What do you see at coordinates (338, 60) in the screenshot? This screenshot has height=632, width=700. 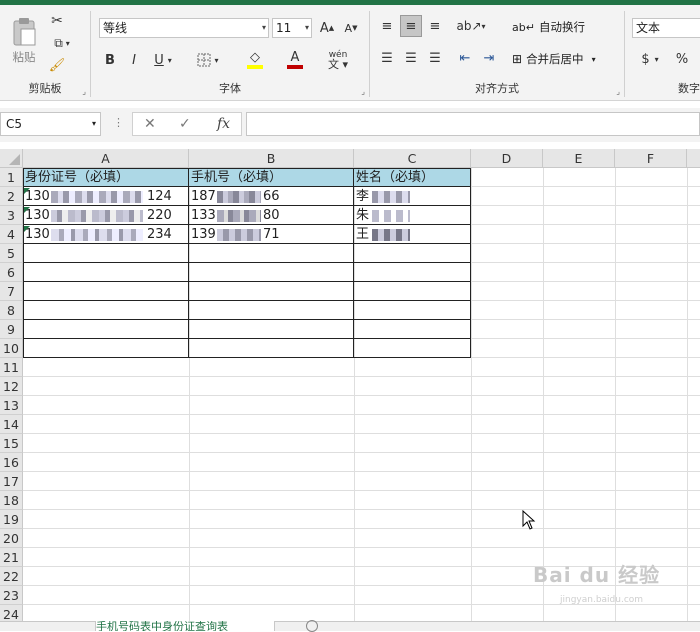 I see `phonetic-button: wén 文 ▾` at bounding box center [338, 60].